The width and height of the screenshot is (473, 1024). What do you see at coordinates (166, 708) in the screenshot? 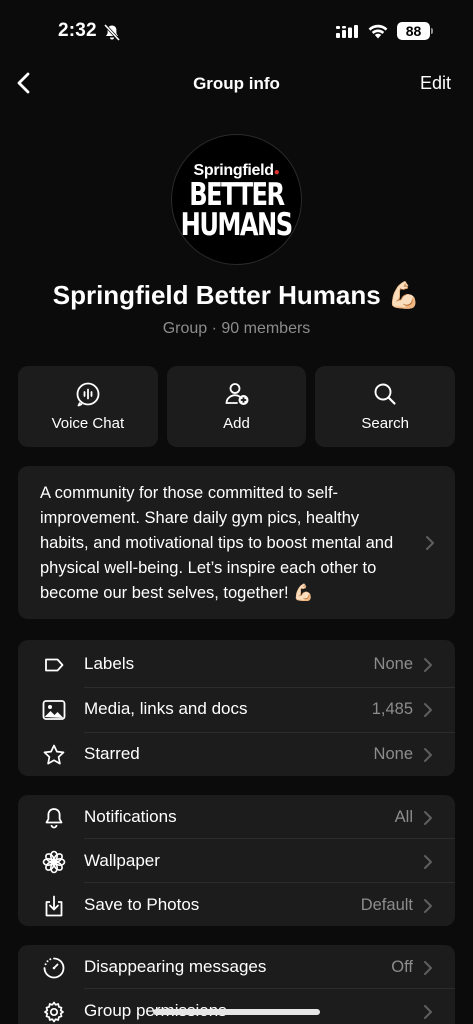
I see `media-label: Media, links and docs` at bounding box center [166, 708].